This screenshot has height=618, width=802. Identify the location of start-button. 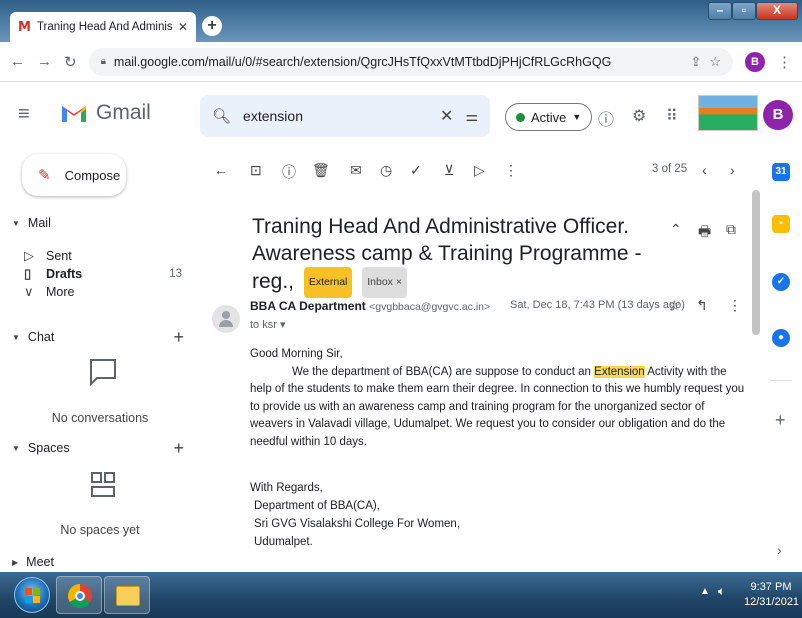
(32, 595).